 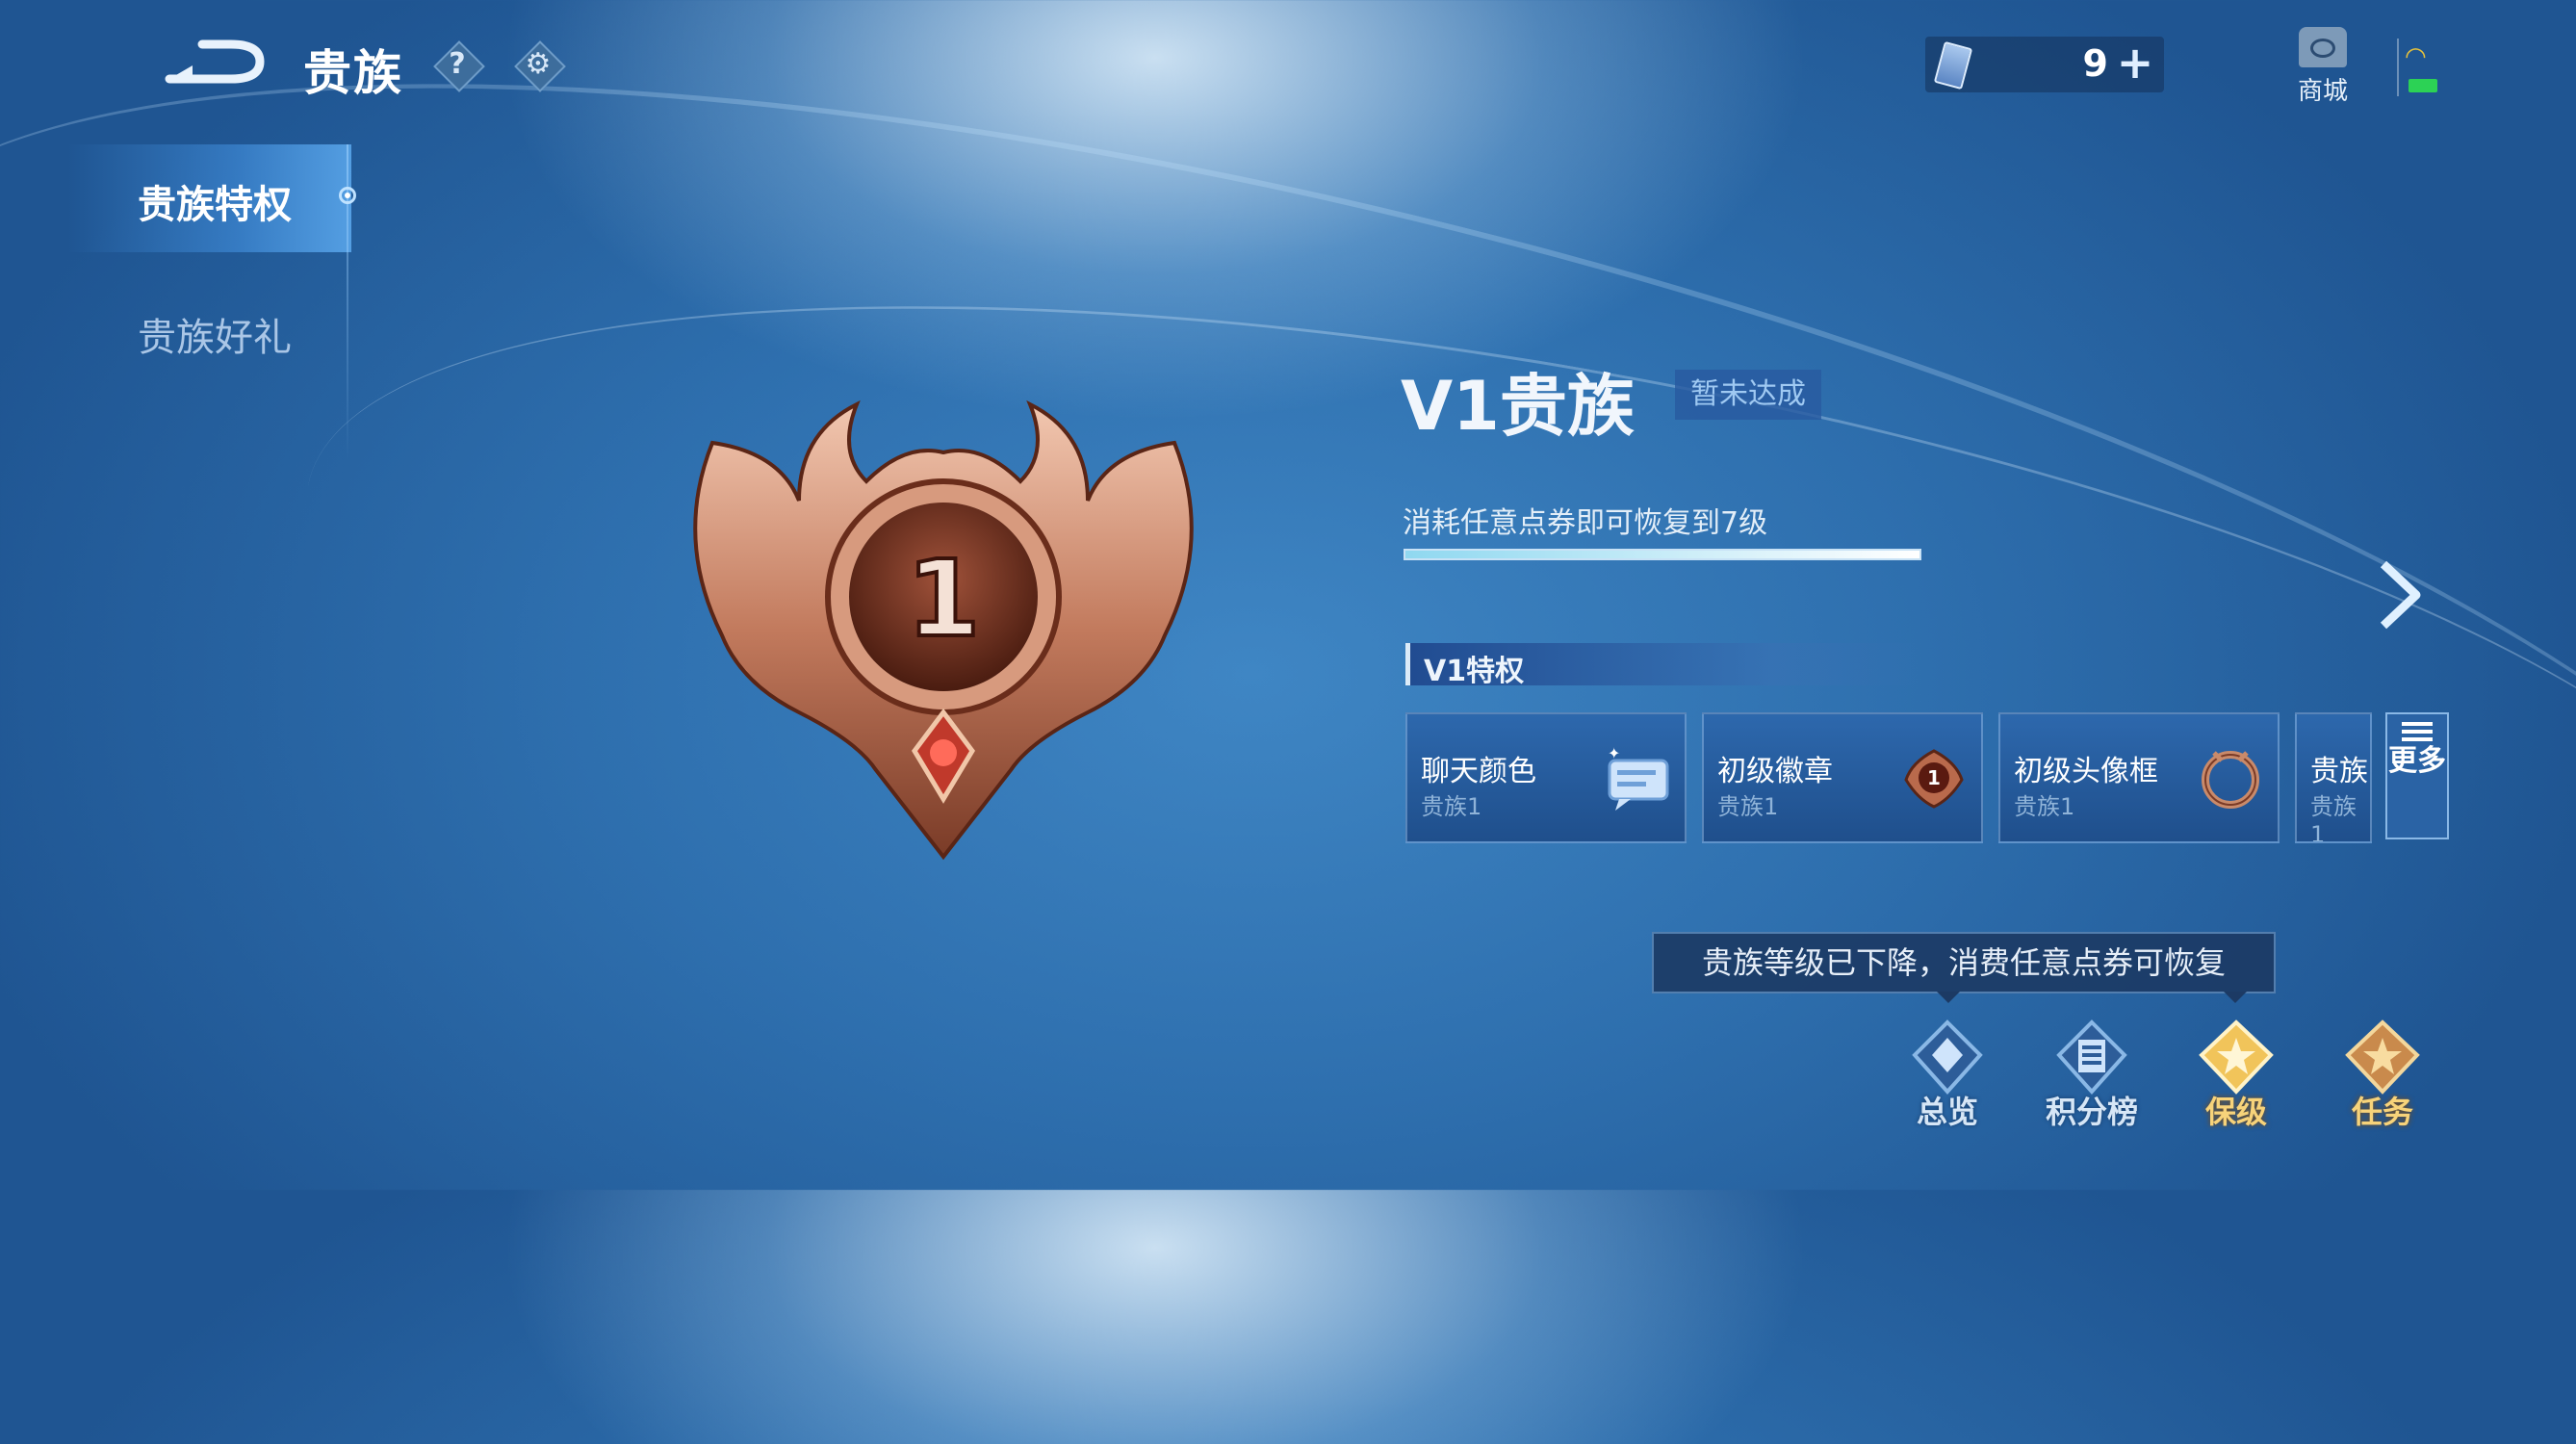 What do you see at coordinates (2135, 63) in the screenshot?
I see `add-currency-button: +` at bounding box center [2135, 63].